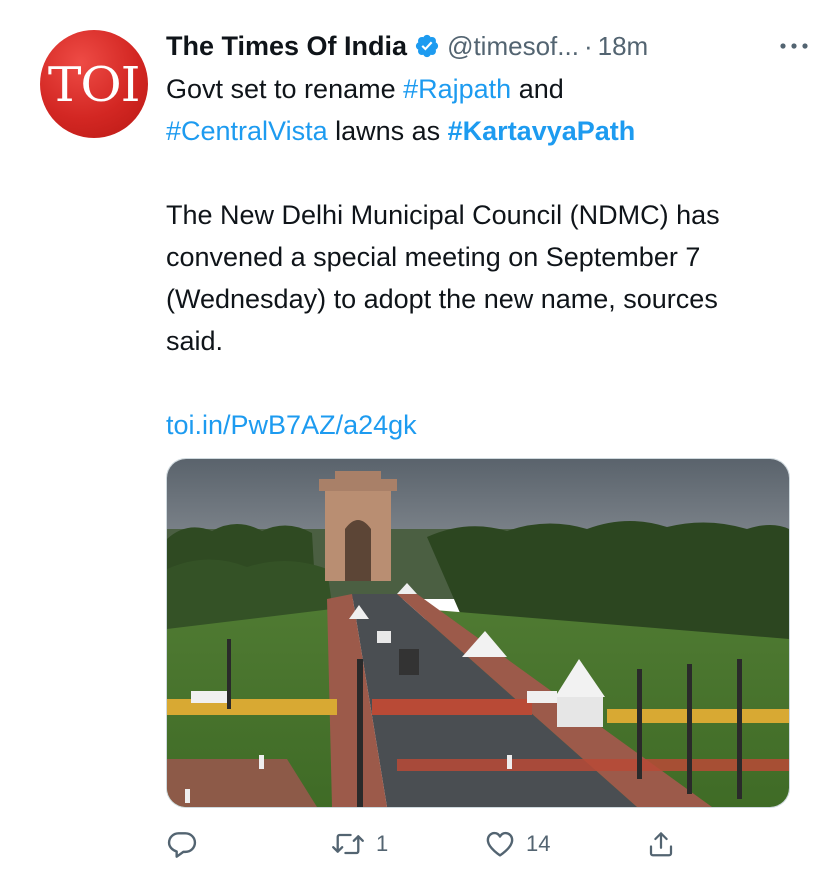 The width and height of the screenshot is (828, 880). I want to click on reply-button, so click(182, 844).